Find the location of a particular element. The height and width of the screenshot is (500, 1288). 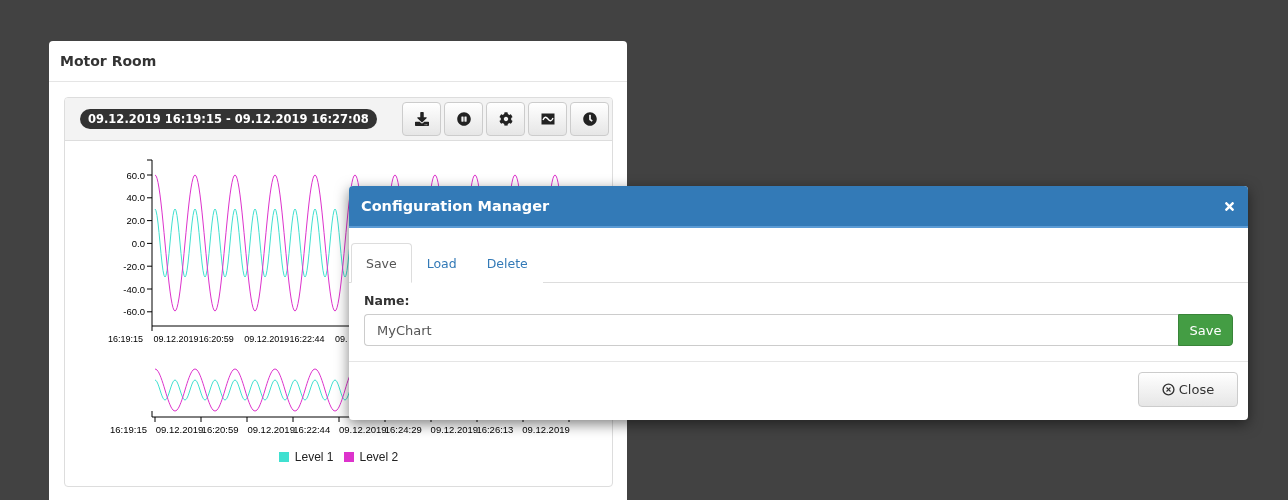

legend-label: Level 1 is located at coordinates (314, 457).